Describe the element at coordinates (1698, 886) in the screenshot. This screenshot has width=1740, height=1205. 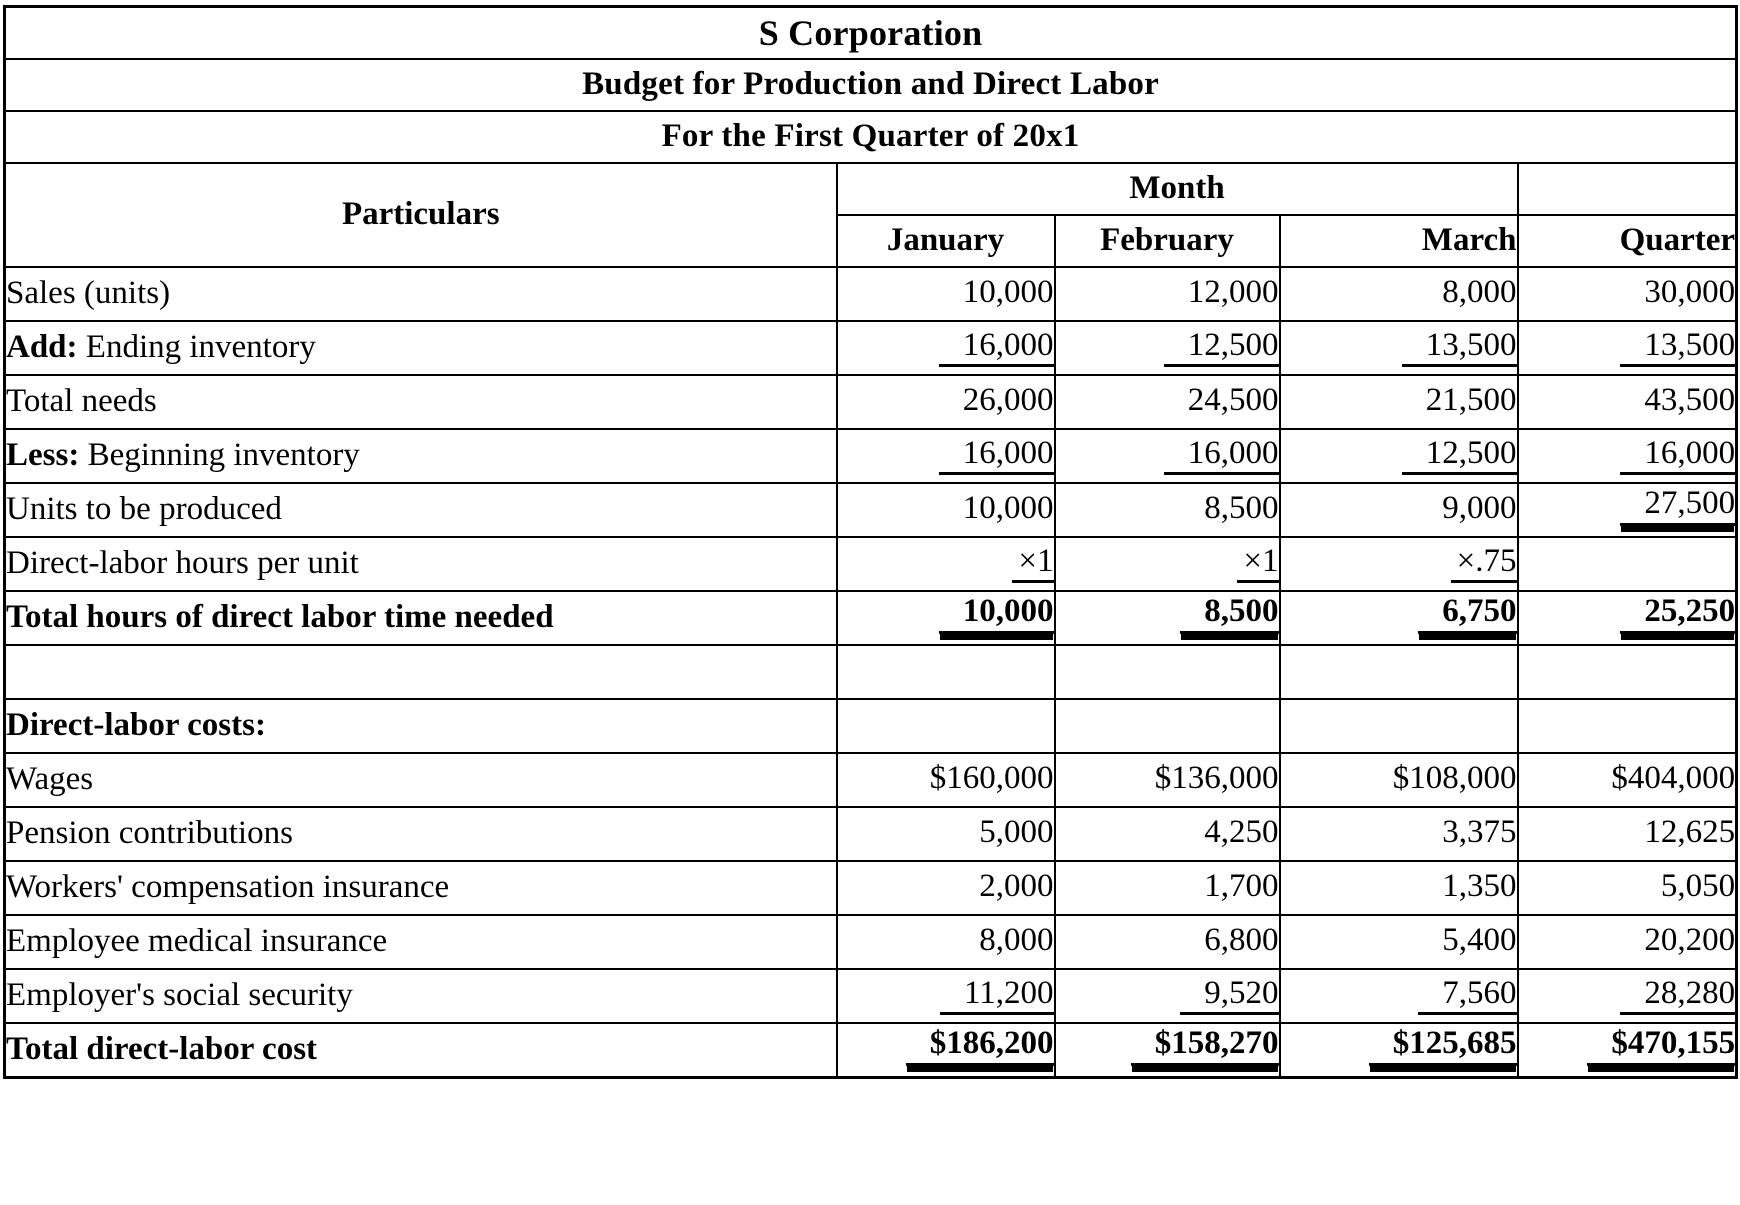
I see `cell-value: 5,050` at that location.